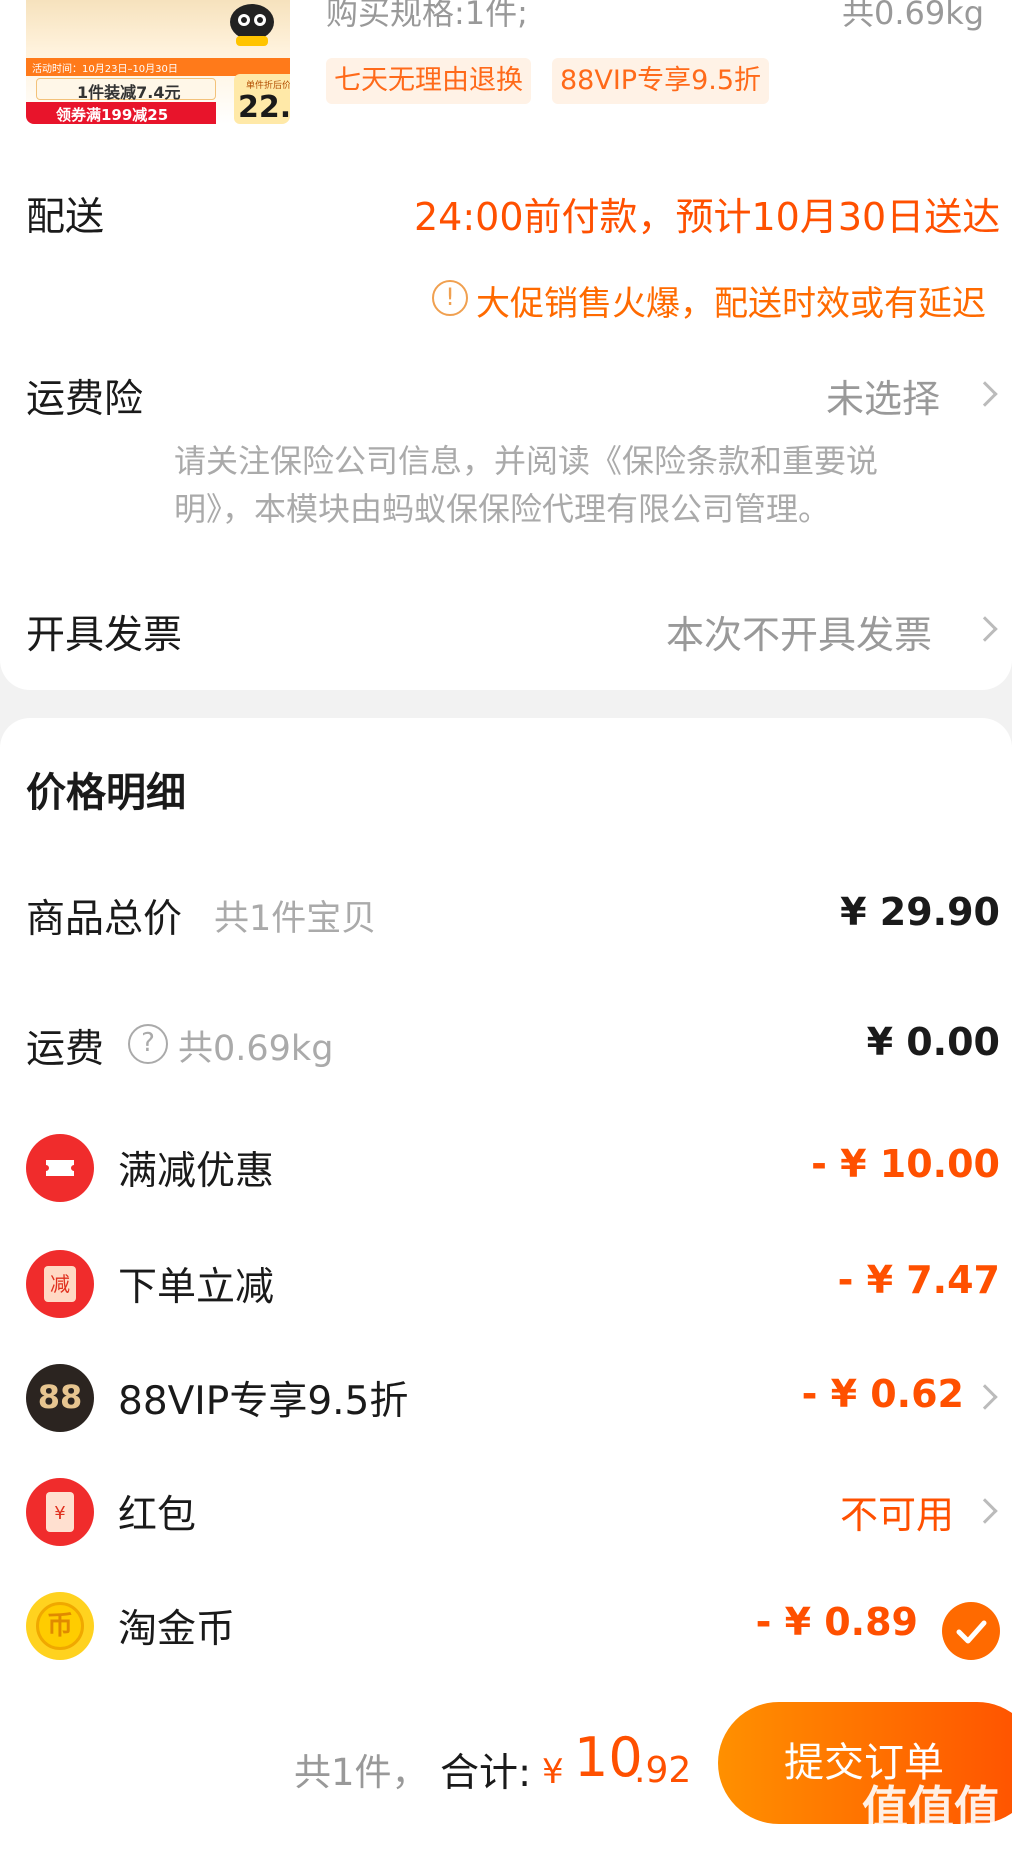 This screenshot has width=1012, height=1852. What do you see at coordinates (106, 793) in the screenshot?
I see `price-detail-title: 价格明细` at bounding box center [106, 793].